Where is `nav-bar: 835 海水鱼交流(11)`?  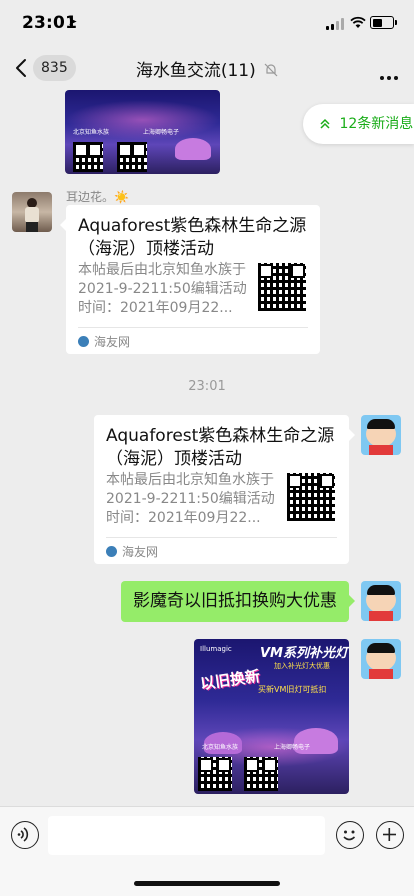 nav-bar: 835 海水鱼交流(11) is located at coordinates (207, 68).